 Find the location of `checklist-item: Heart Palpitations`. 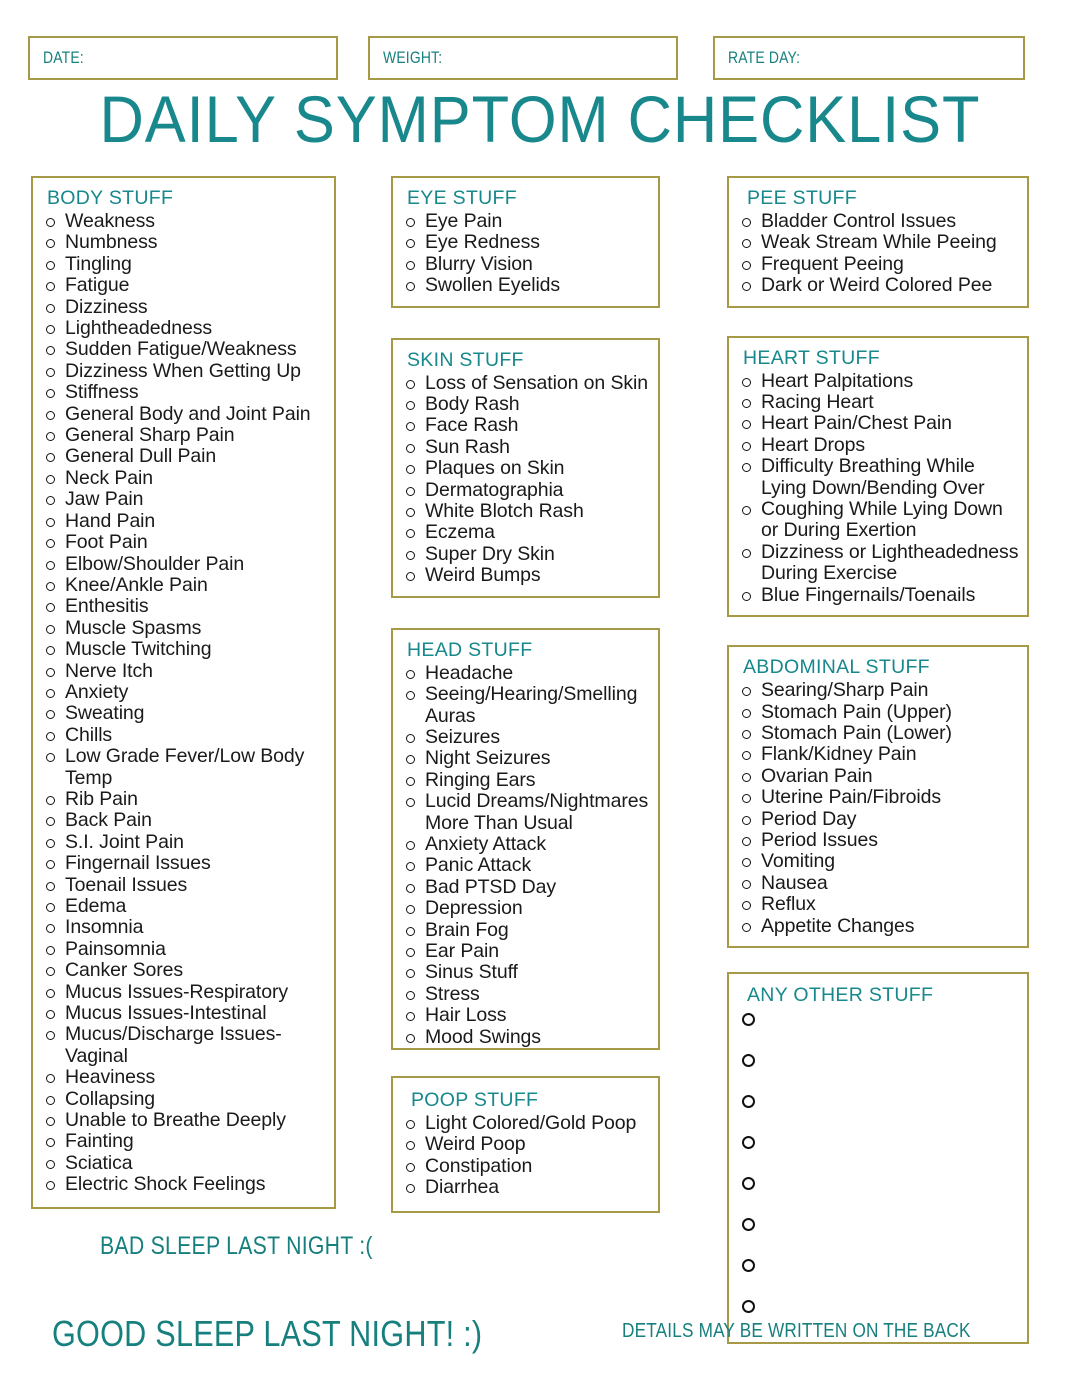

checklist-item: Heart Palpitations is located at coordinates (879, 381).